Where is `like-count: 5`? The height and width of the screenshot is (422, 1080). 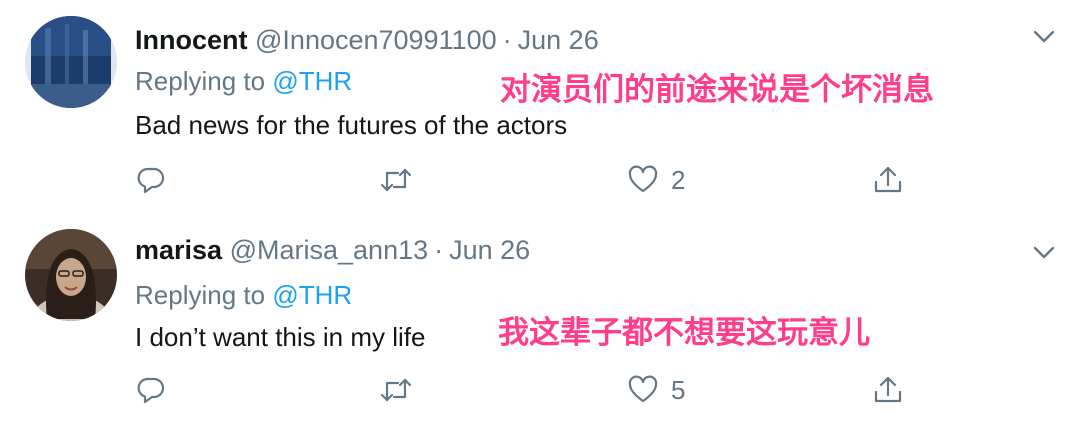 like-count: 5 is located at coordinates (678, 389).